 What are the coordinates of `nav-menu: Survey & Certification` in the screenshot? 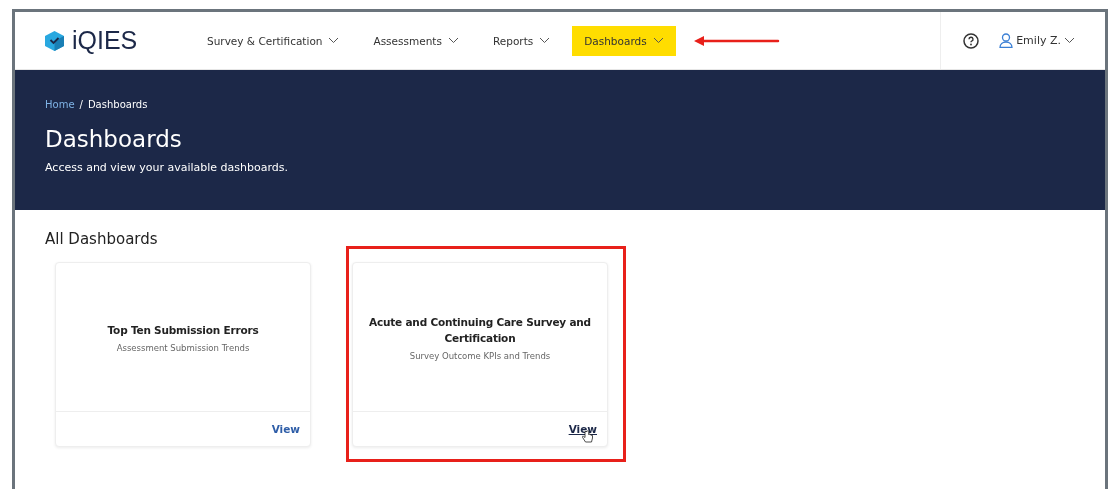 It's located at (273, 40).